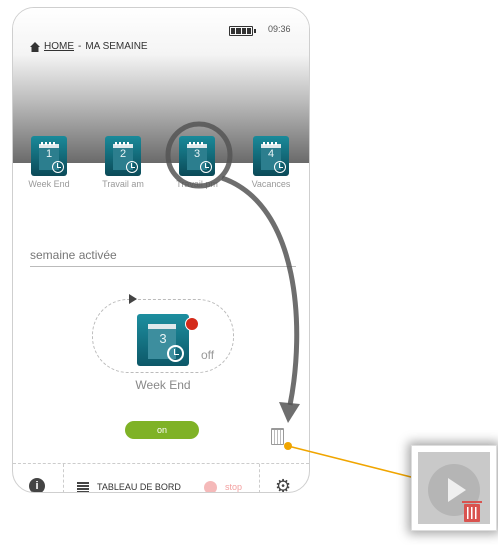 The height and width of the screenshot is (545, 498). What do you see at coordinates (289, 412) in the screenshot?
I see `arrow-head` at bounding box center [289, 412].